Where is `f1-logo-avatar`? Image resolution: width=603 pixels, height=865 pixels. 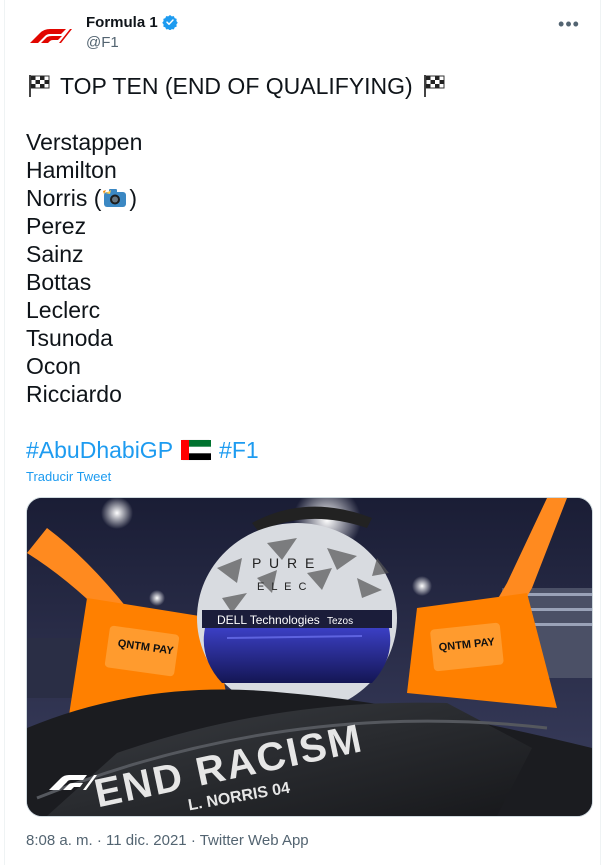
f1-logo-avatar is located at coordinates (50, 36).